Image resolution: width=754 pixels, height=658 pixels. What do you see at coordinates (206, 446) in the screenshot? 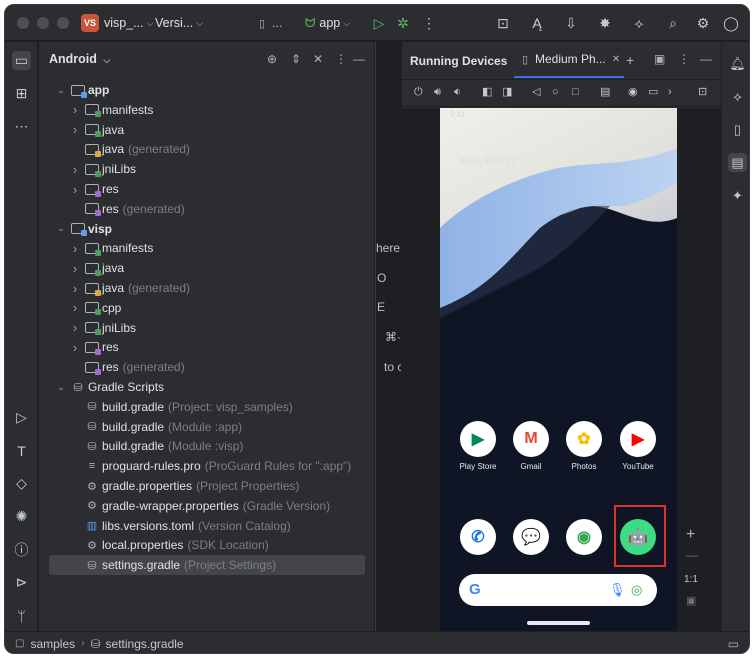
I see `tree-row: ⛁ build.gradle (Module :visp)` at bounding box center [206, 446].